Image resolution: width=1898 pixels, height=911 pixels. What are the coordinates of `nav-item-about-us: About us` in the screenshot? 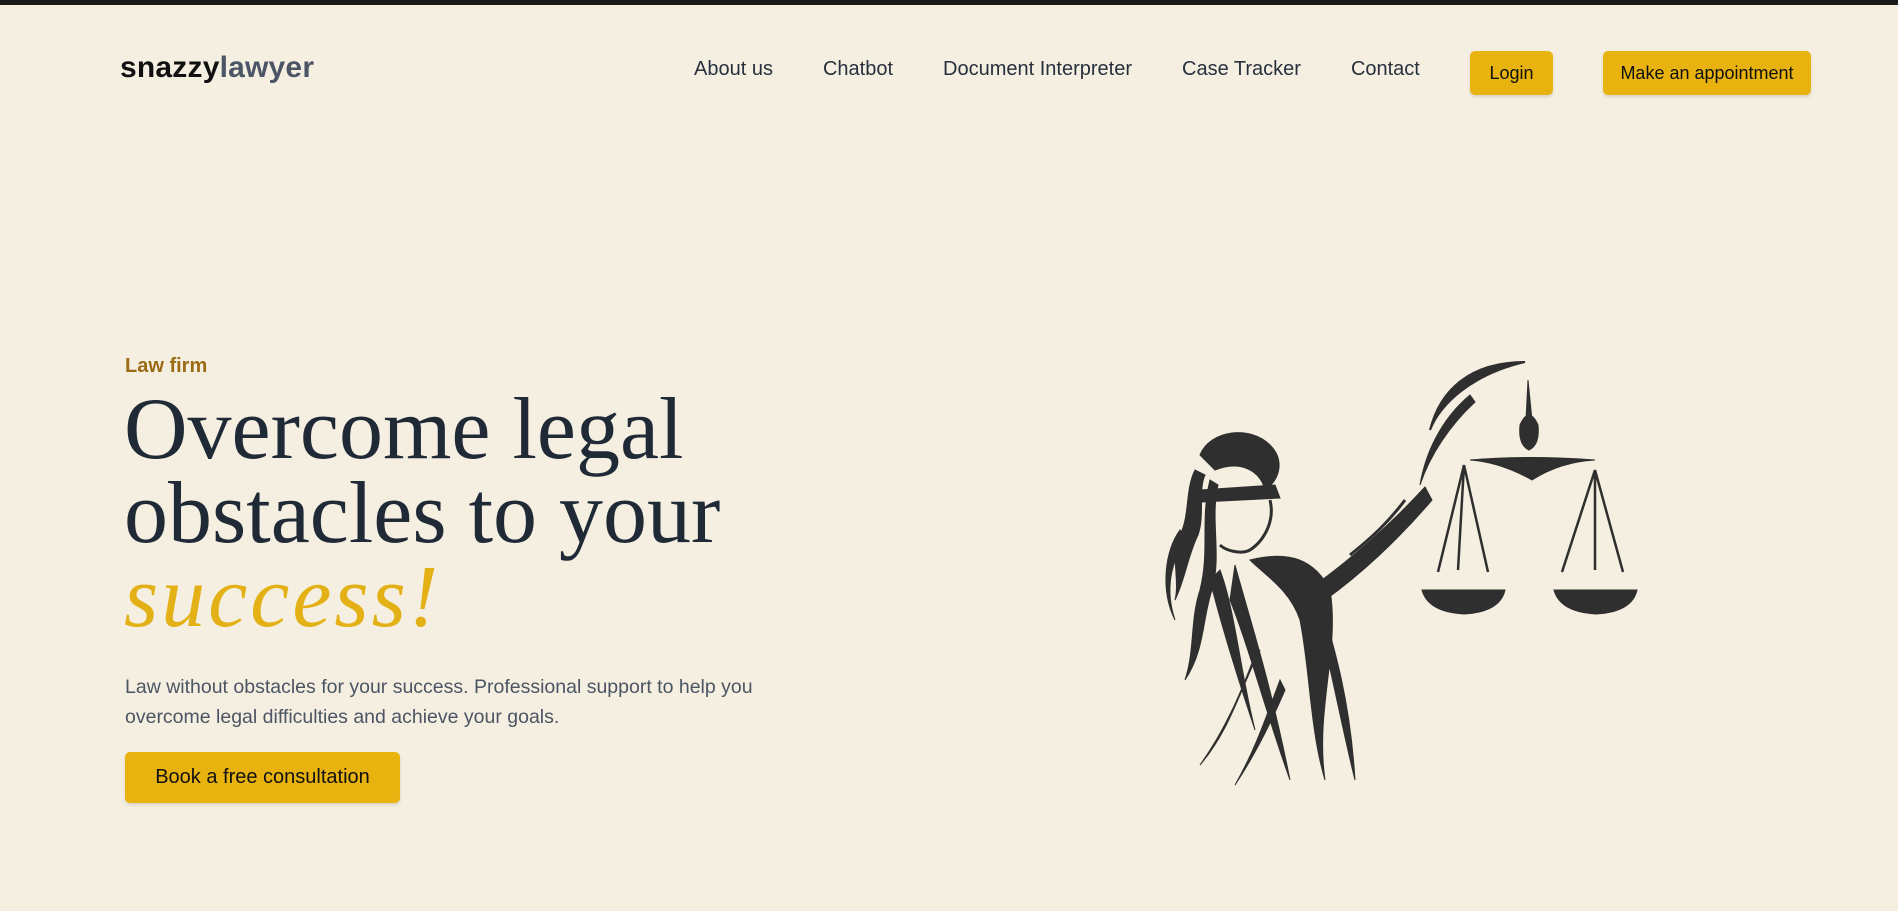 It's located at (733, 69).